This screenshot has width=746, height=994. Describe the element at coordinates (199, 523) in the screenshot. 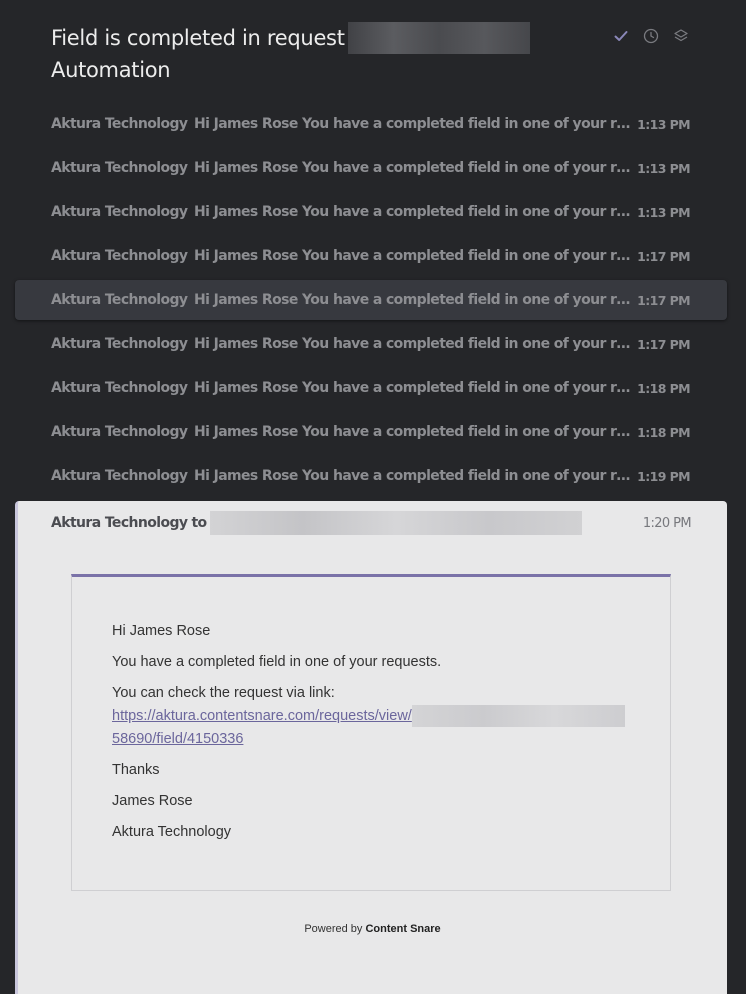

I see `message-to-label: to` at that location.